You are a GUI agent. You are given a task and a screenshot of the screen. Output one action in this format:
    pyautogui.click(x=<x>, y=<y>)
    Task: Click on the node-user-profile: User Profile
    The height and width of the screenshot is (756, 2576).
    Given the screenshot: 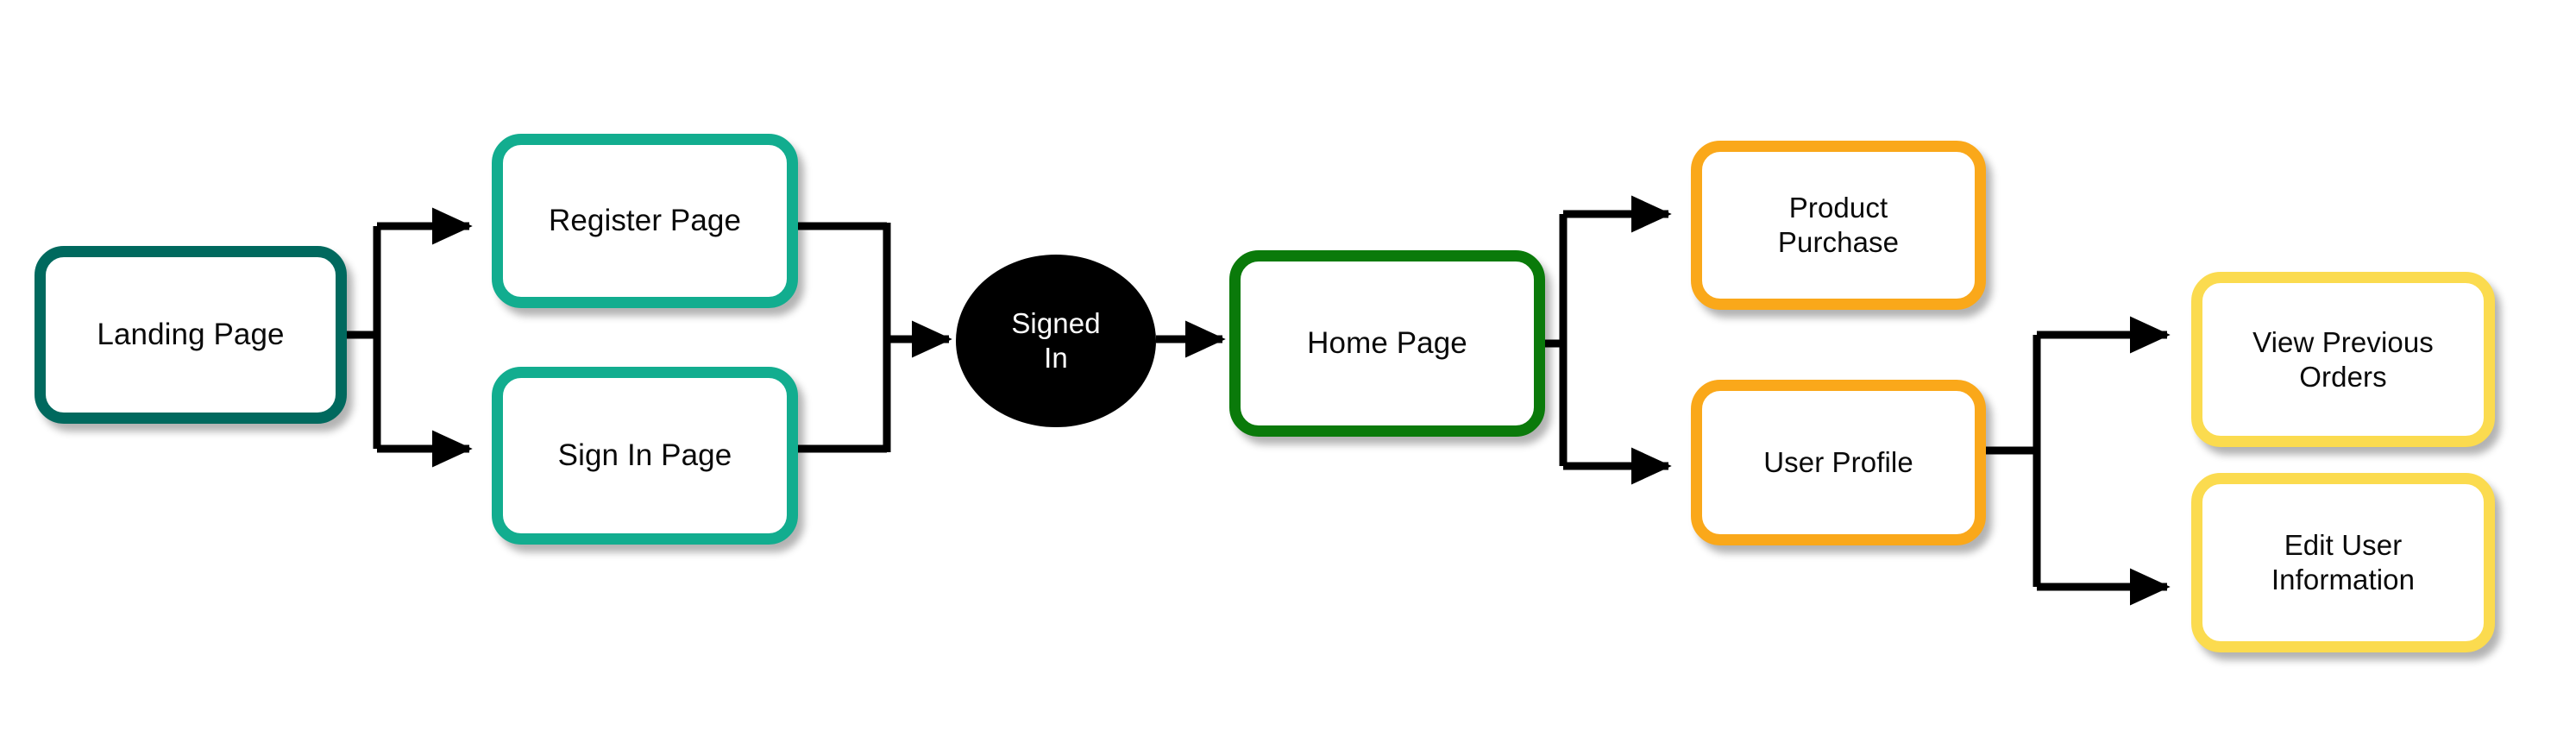 What is the action you would take?
    pyautogui.click(x=1838, y=462)
    